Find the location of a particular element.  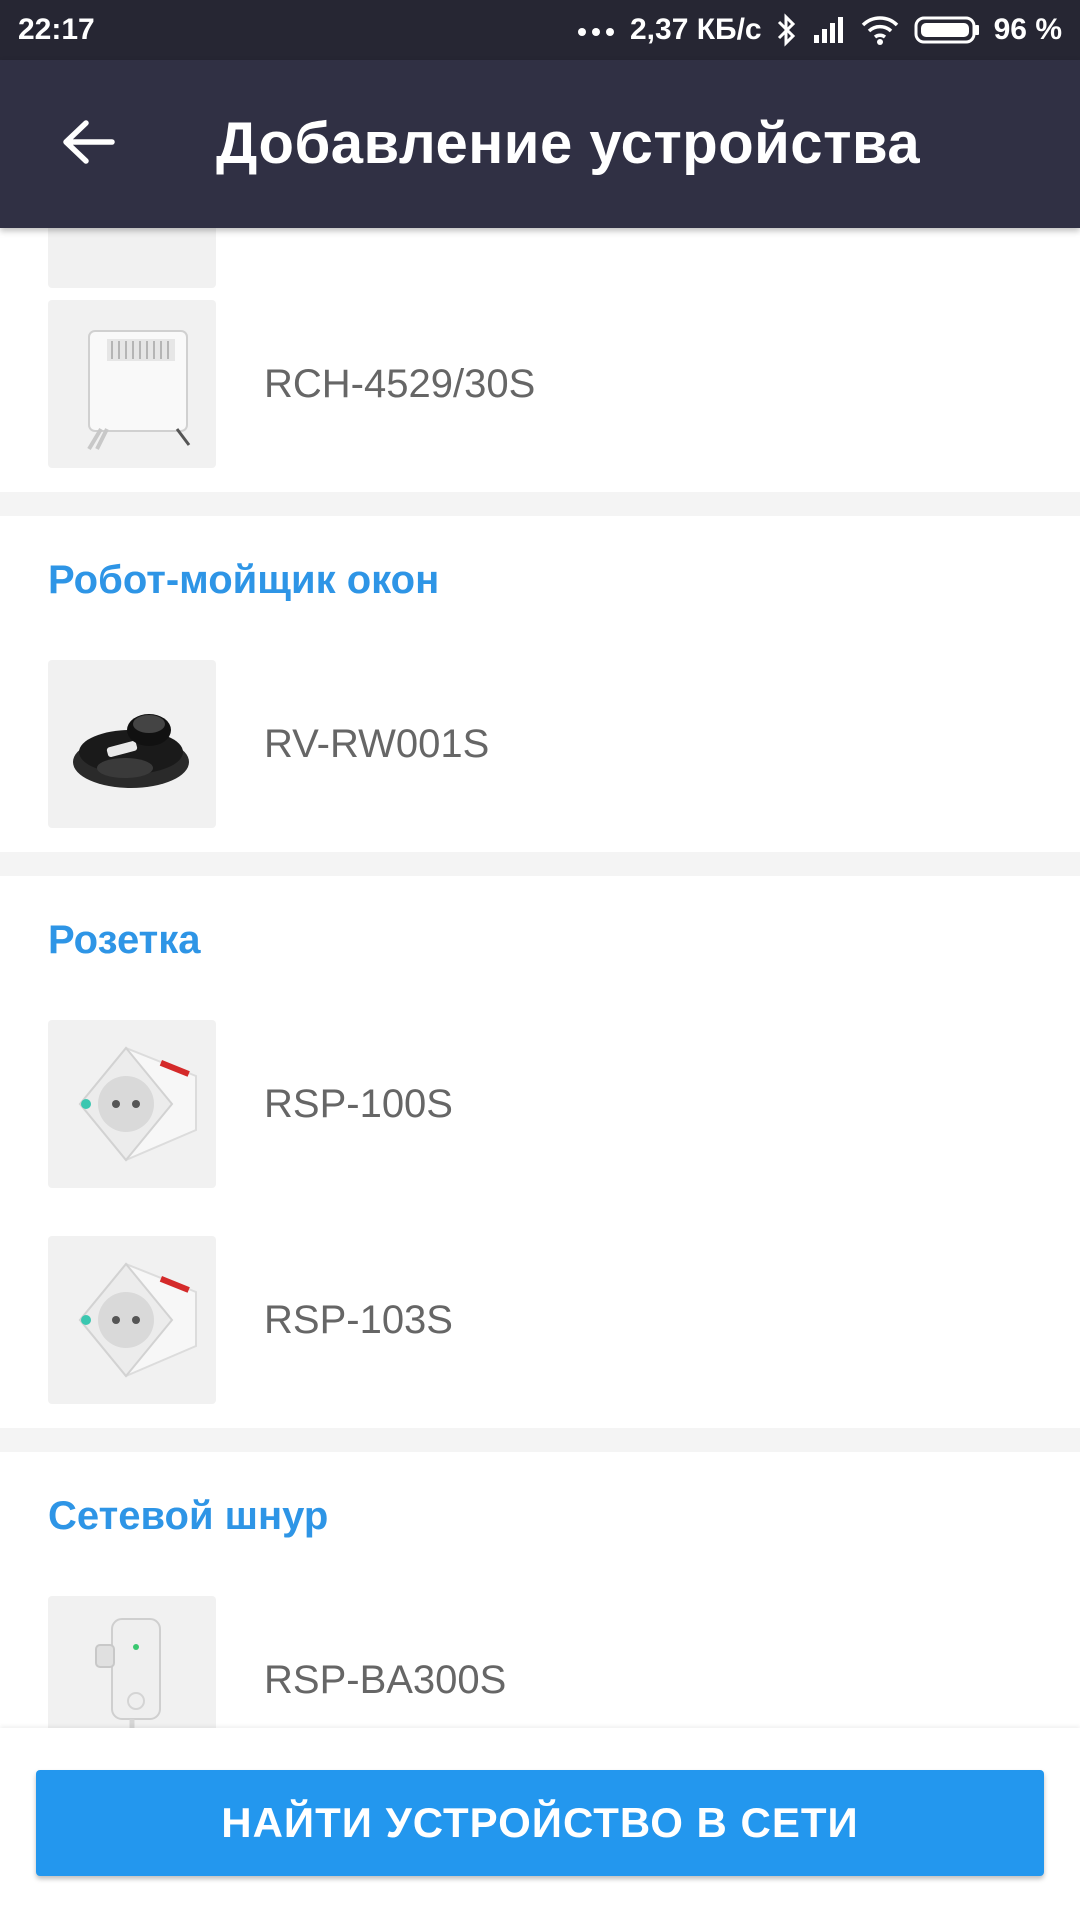

smart-plug-cord-image is located at coordinates (132, 1662).